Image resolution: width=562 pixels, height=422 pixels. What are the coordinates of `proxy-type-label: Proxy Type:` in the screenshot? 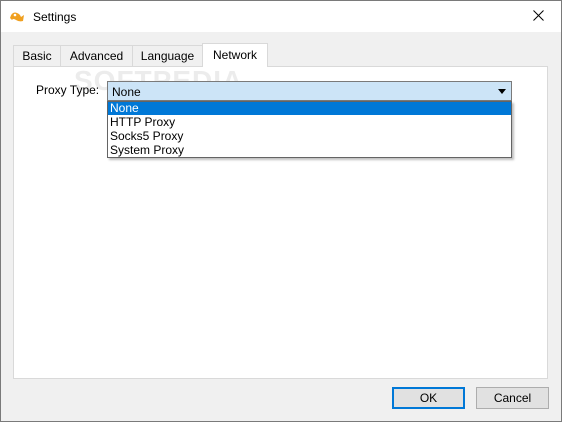 It's located at (68, 90).